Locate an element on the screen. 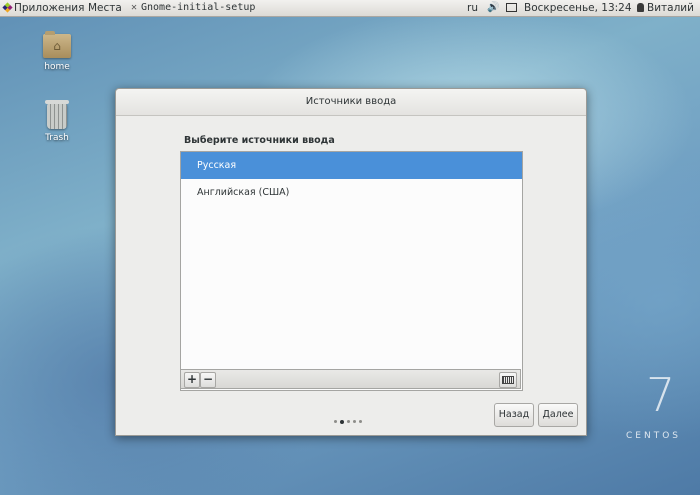  list-item-english-us: Английская (США) is located at coordinates (351, 192).